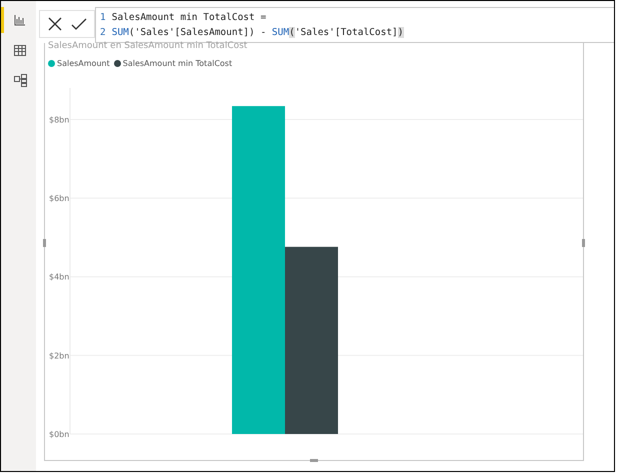  I want to click on line-number: 1, so click(103, 18).